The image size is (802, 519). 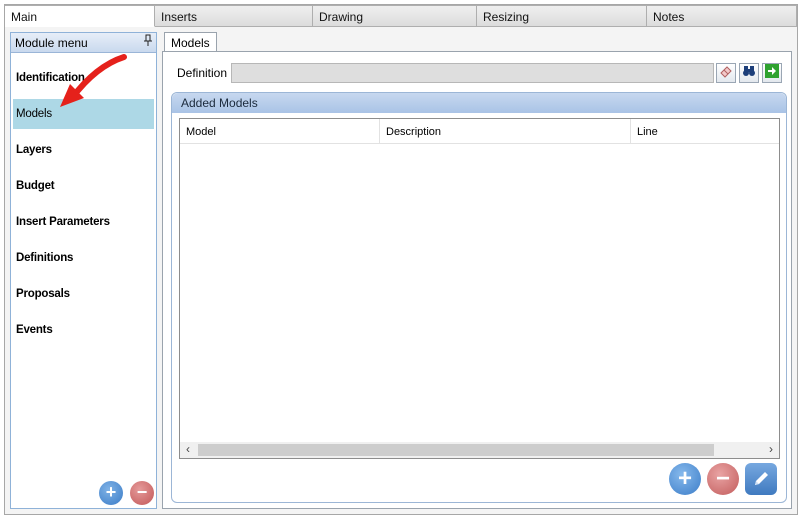 What do you see at coordinates (51, 43) in the screenshot?
I see `module-menu-title: Module menu` at bounding box center [51, 43].